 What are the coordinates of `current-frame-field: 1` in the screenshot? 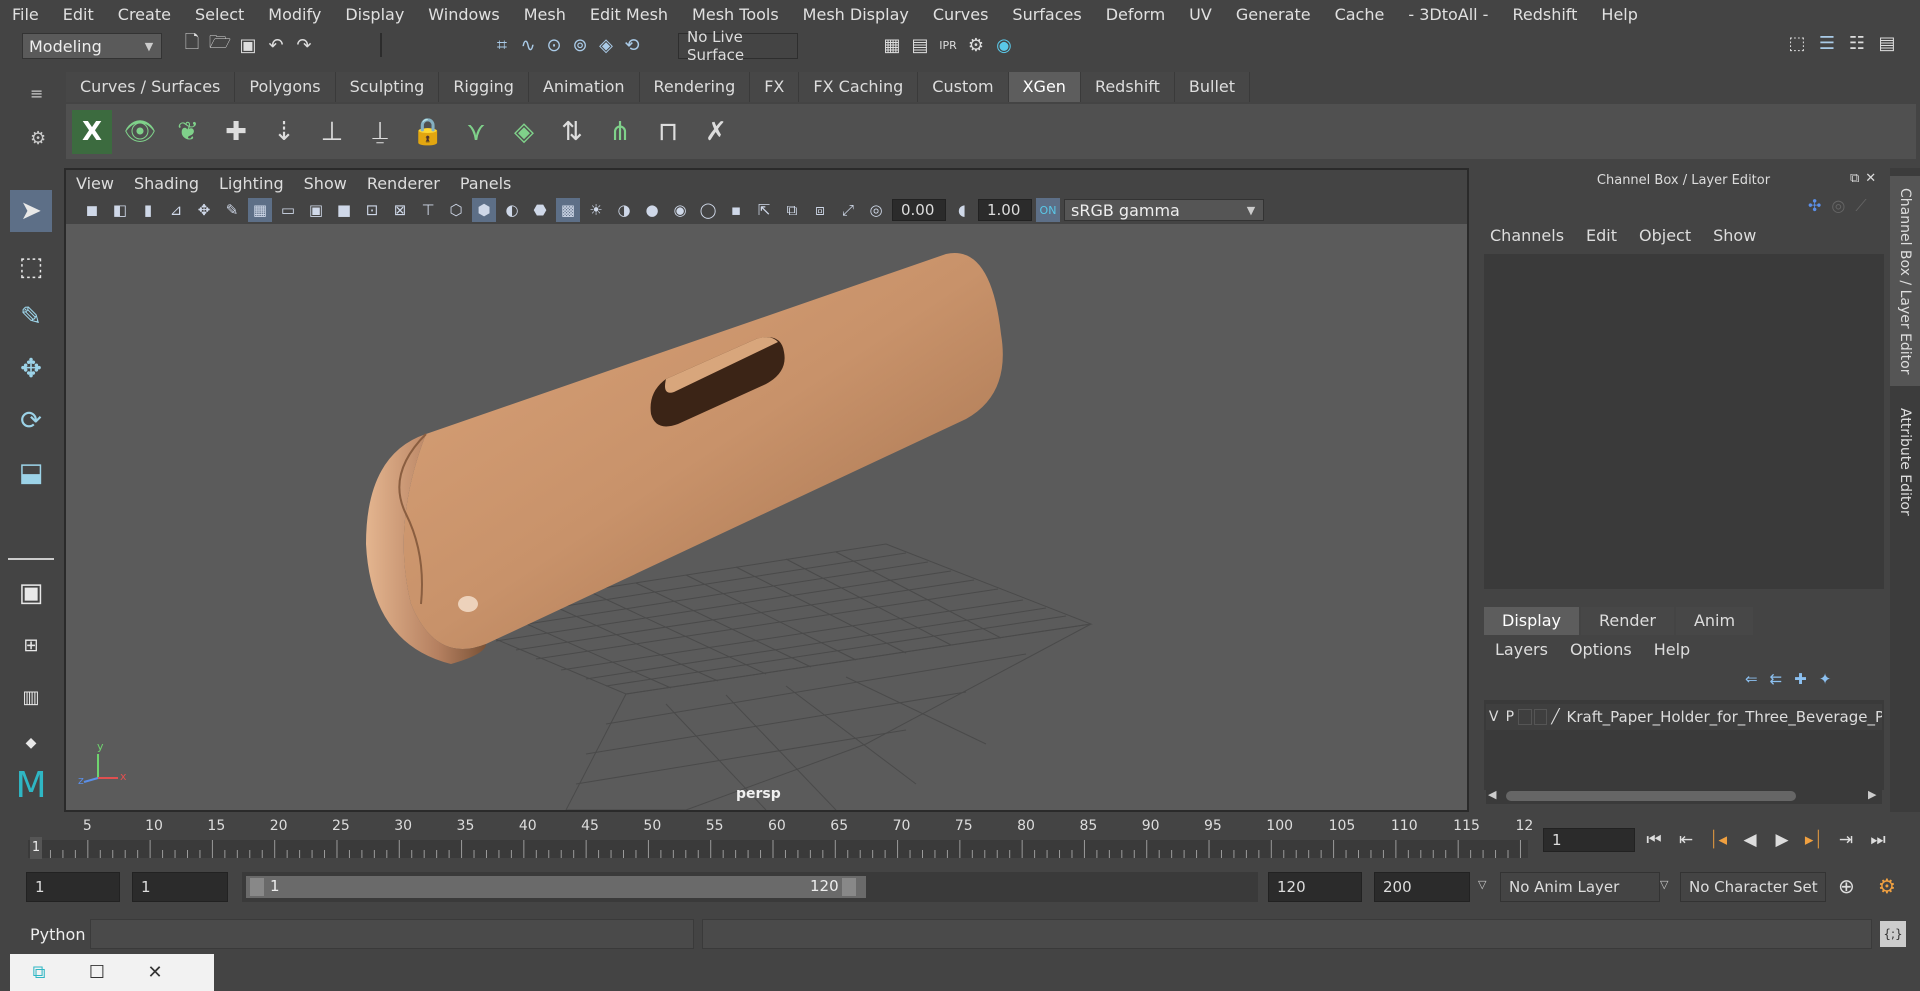 It's located at (1589, 840).